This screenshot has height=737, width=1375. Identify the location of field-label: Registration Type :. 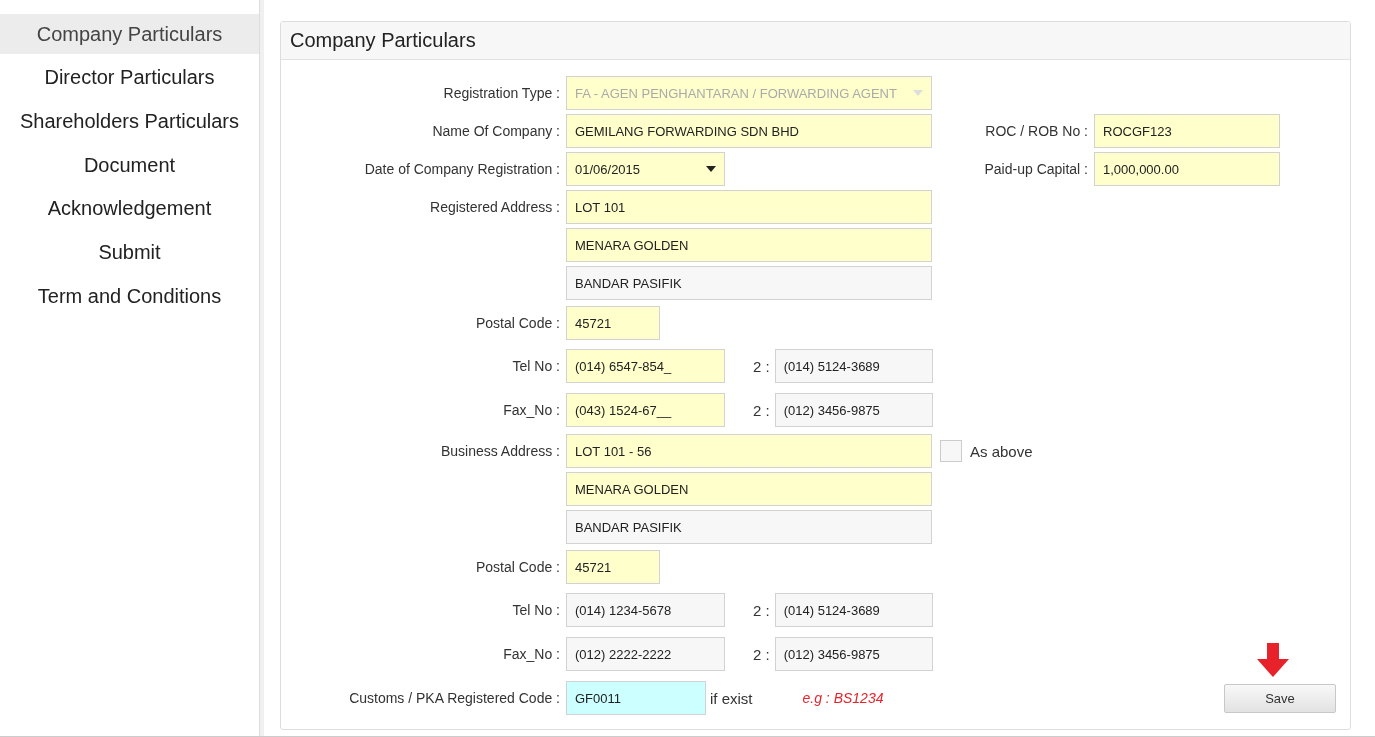
(501, 93).